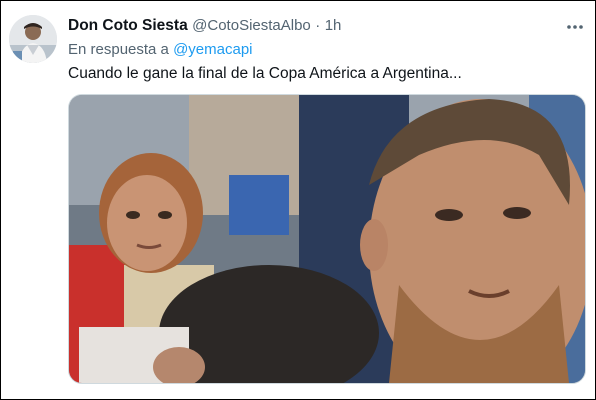 The width and height of the screenshot is (596, 400). What do you see at coordinates (251, 25) in the screenshot?
I see `author-handle: @CotoSiestaAlbo` at bounding box center [251, 25].